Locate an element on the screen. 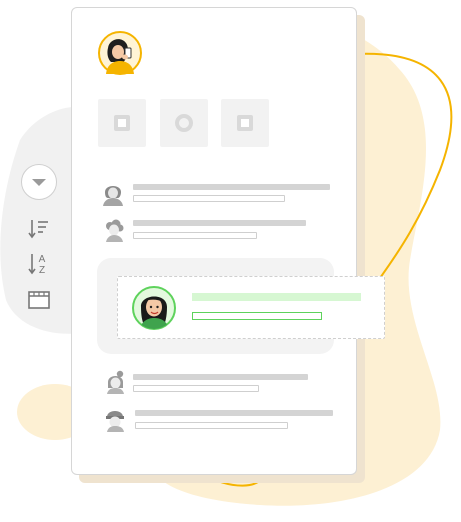 This screenshot has height=522, width=461. list-row-4-subtitle-placeholder is located at coordinates (196, 388).